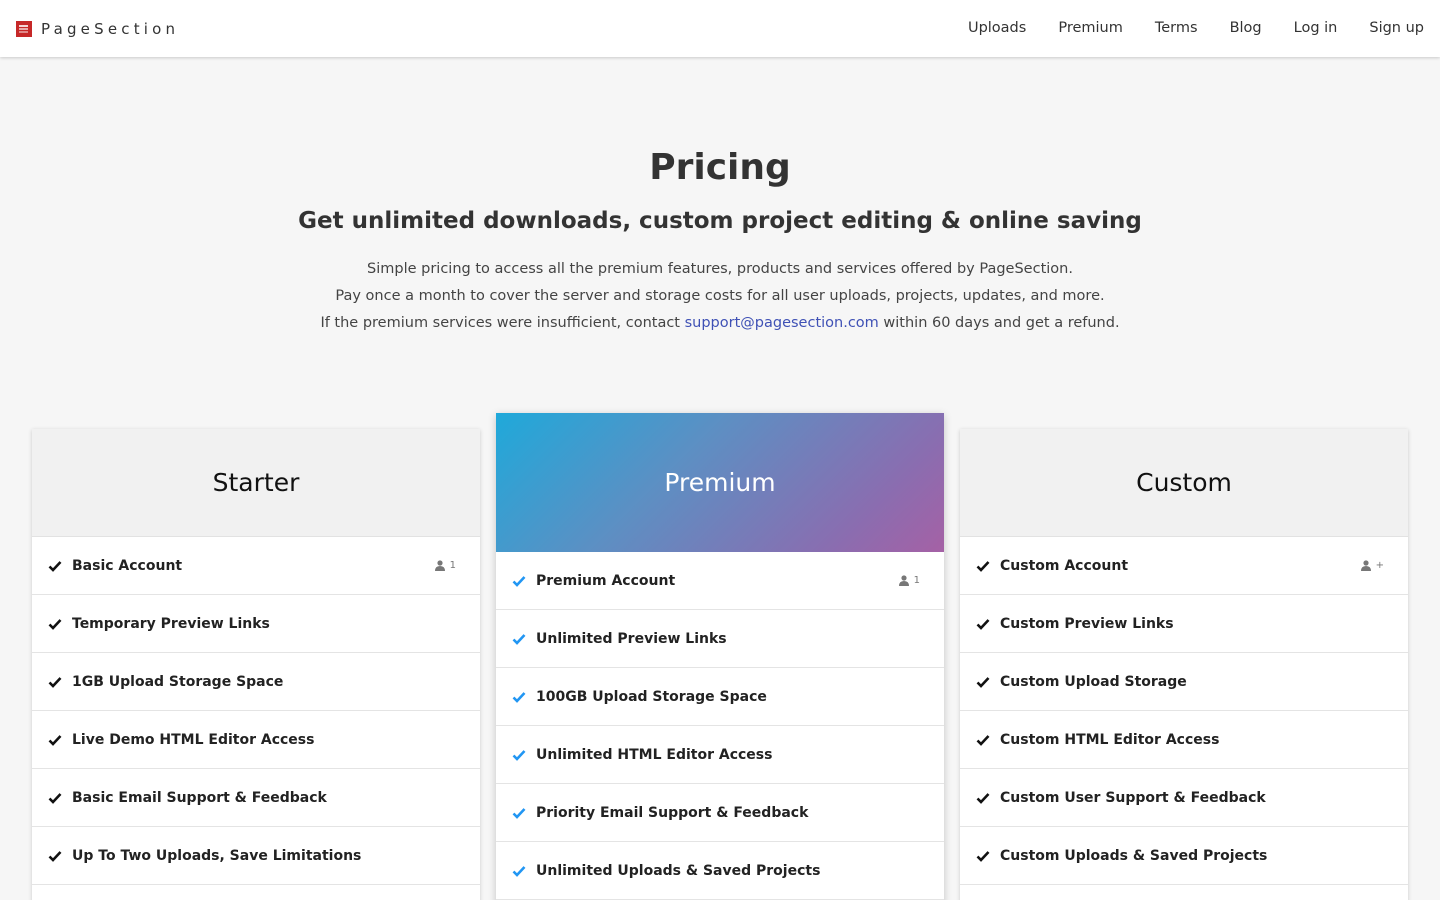 This screenshot has height=900, width=1440. Describe the element at coordinates (651, 696) in the screenshot. I see `feature-label: 100GB Upload Storage Space` at that location.